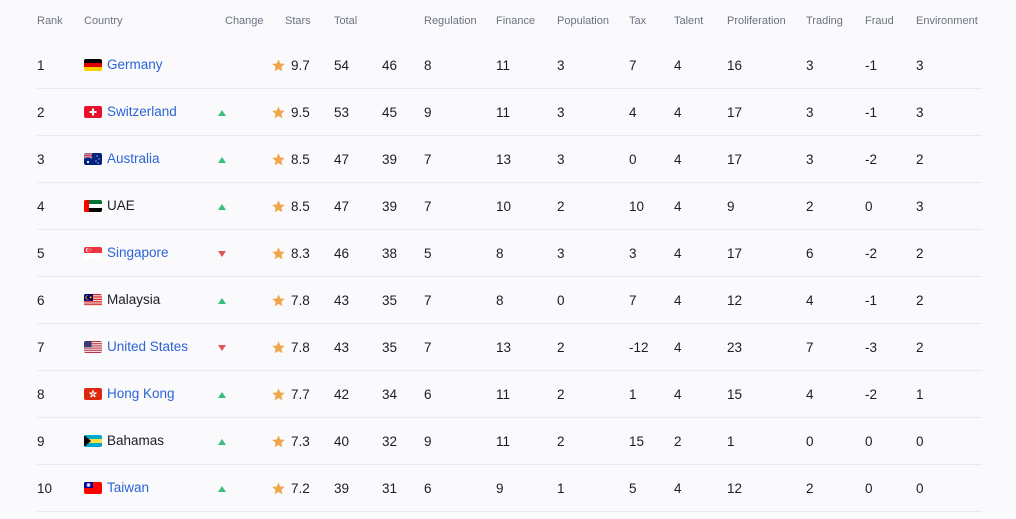  Describe the element at coordinates (561, 300) in the screenshot. I see `cell-population: 0` at that location.